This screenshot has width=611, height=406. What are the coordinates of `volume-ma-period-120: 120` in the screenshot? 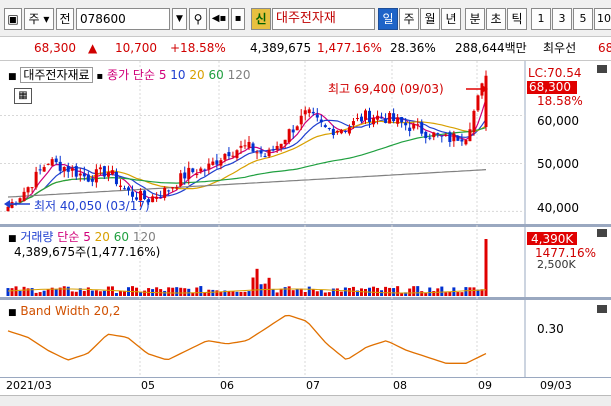 It's located at (142, 237).